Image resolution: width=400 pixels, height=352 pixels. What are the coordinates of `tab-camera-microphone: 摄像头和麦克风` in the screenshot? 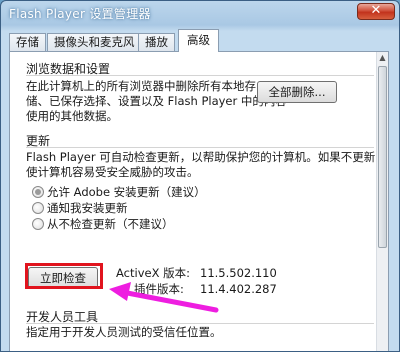 It's located at (94, 42).